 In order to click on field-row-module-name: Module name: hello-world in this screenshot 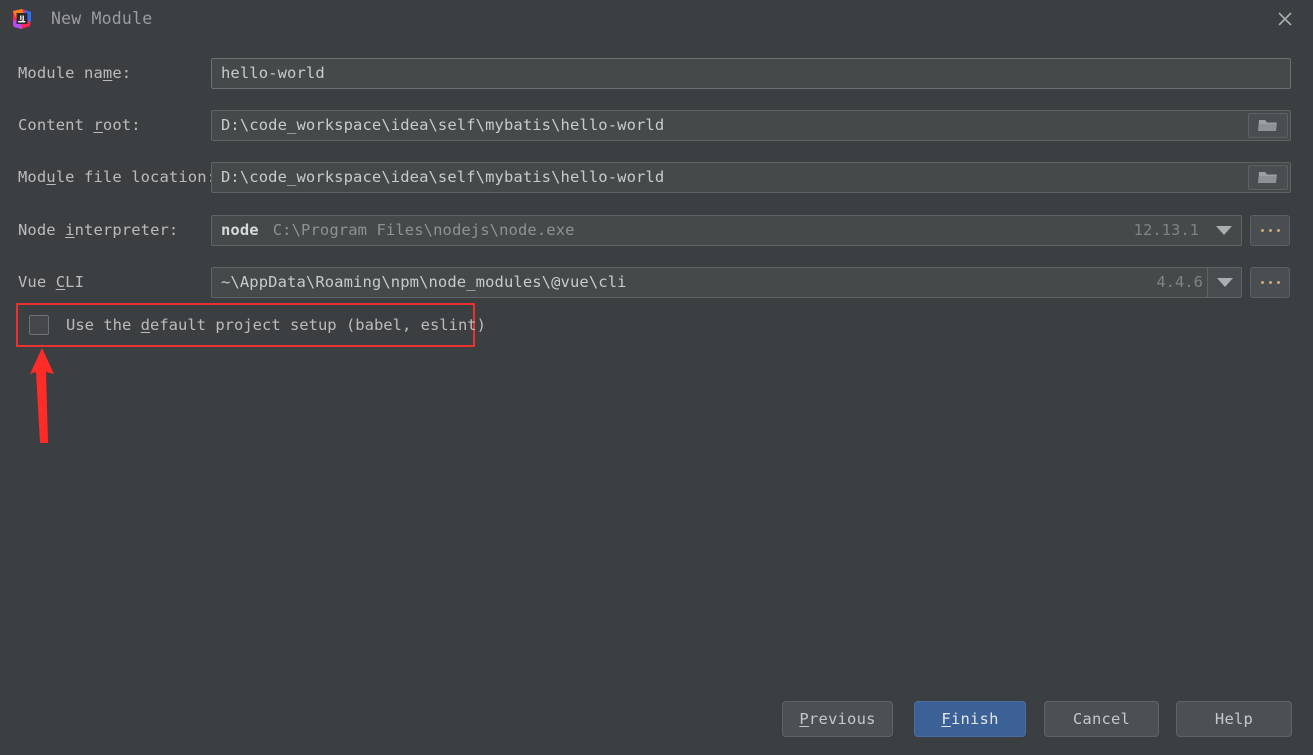, I will do `click(656, 73)`.